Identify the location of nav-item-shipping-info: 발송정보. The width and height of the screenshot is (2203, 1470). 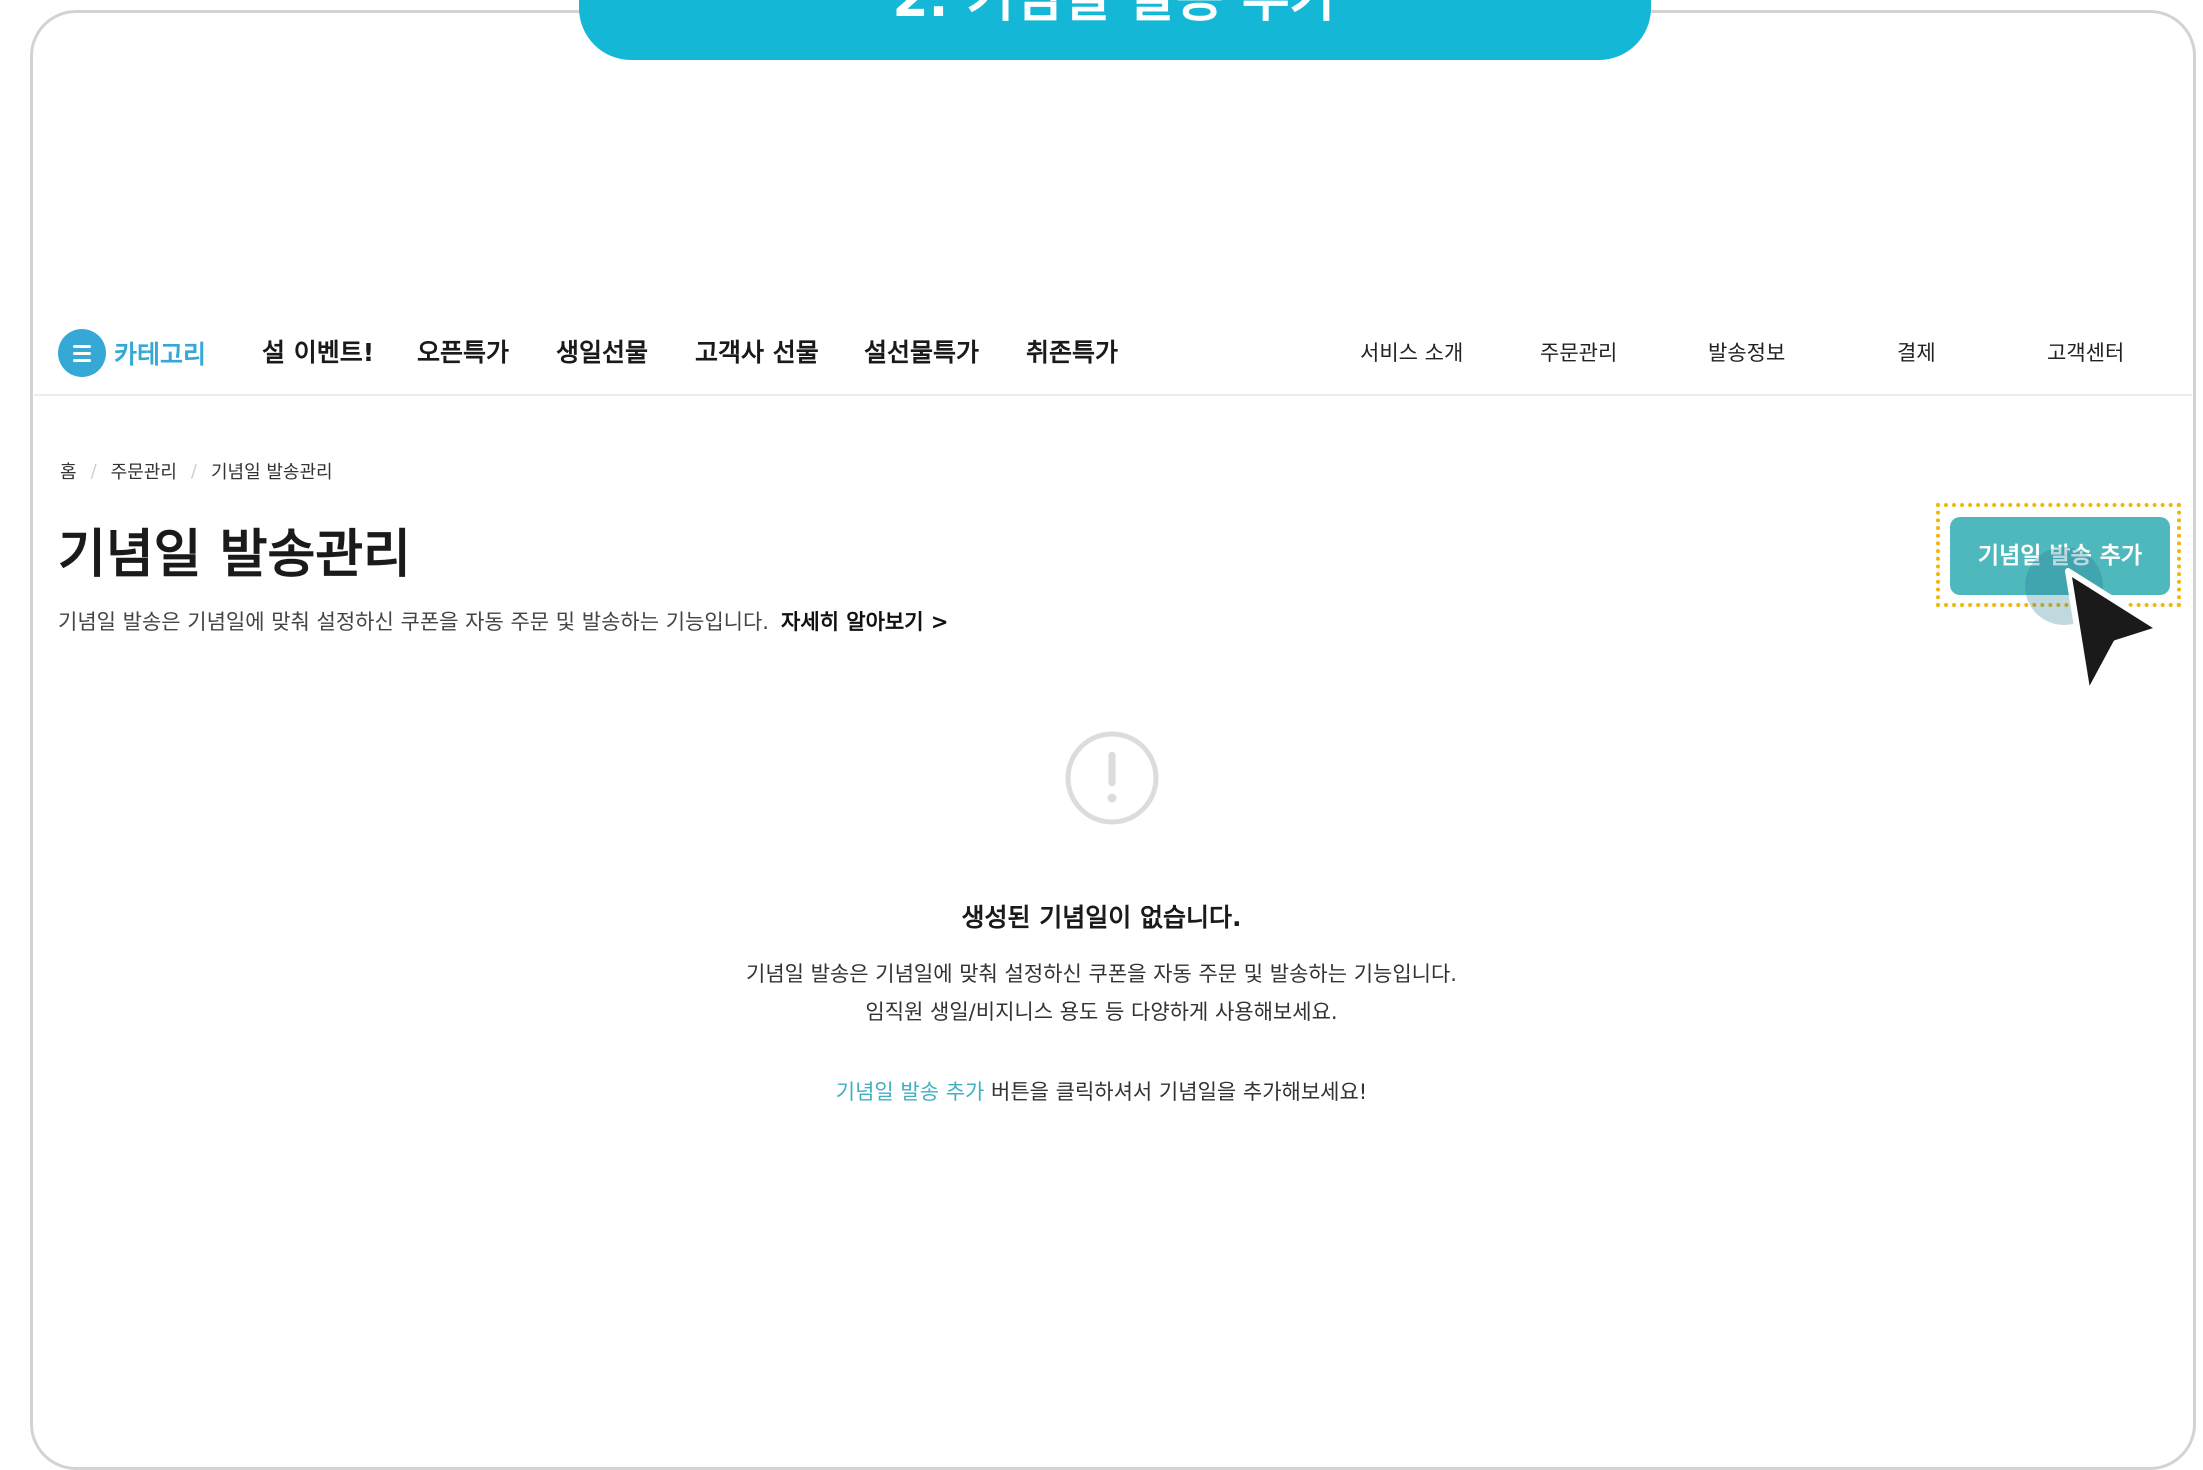
(1746, 353).